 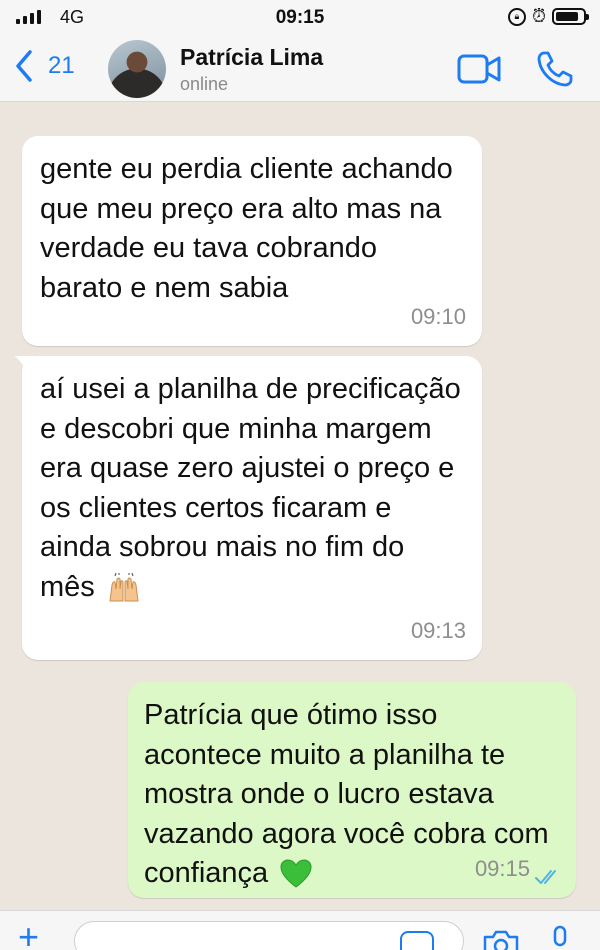 I want to click on avatar, so click(x=137, y=69).